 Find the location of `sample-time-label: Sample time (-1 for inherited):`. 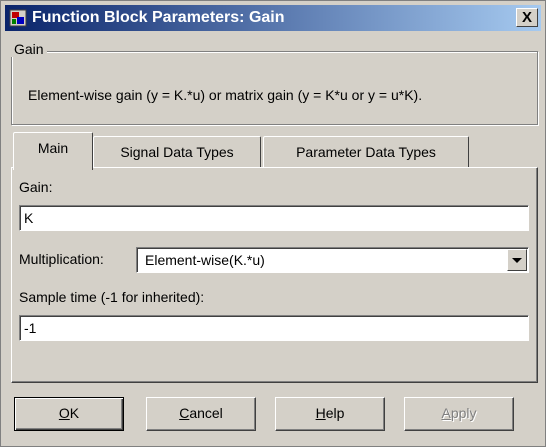

sample-time-label: Sample time (-1 for inherited): is located at coordinates (112, 297).